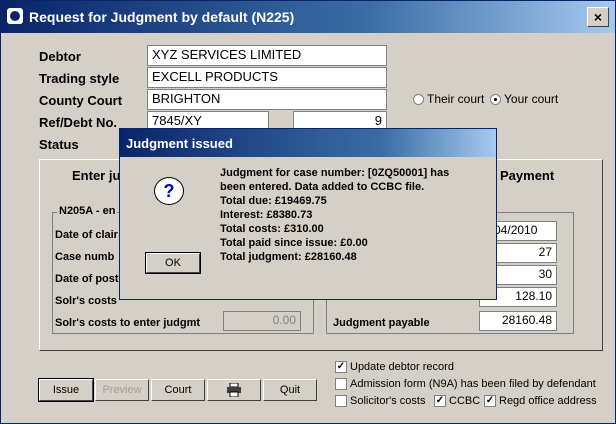 The width and height of the screenshot is (616, 424). I want to click on solicitors-costs-checkbox: Solicitor's costs, so click(380, 401).